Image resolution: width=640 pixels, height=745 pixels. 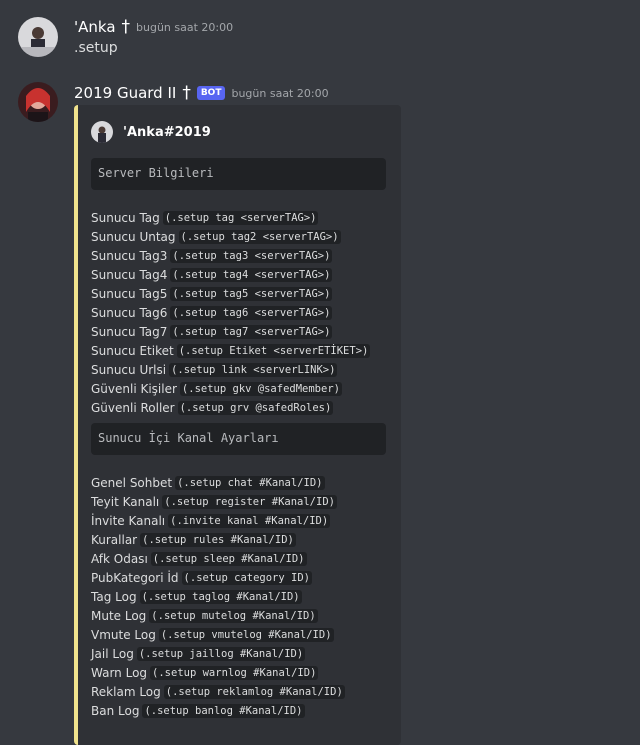 I want to click on setting-command: (.setup tag5 <serverTAG>), so click(x=251, y=293).